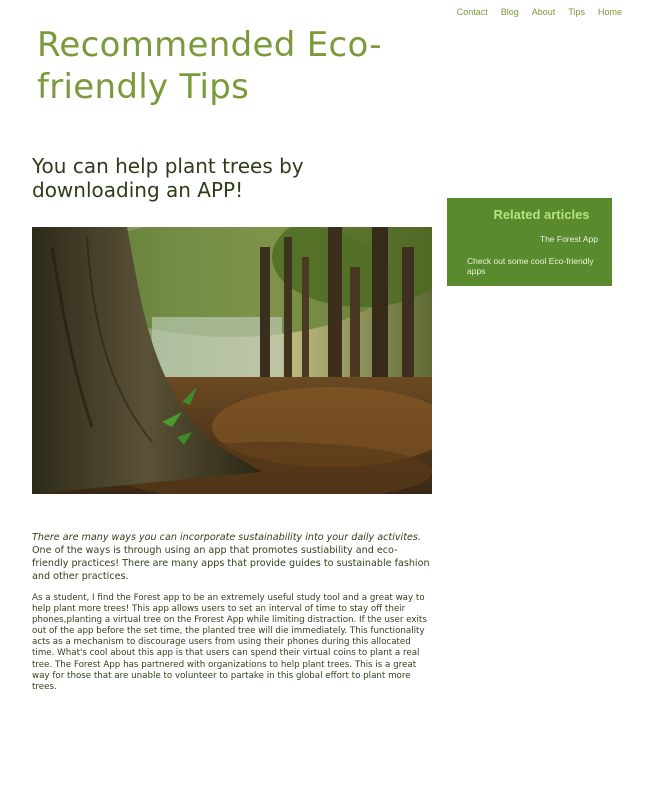  What do you see at coordinates (209, 66) in the screenshot?
I see `site-title: Recommended Eco-friendly Tips` at bounding box center [209, 66].